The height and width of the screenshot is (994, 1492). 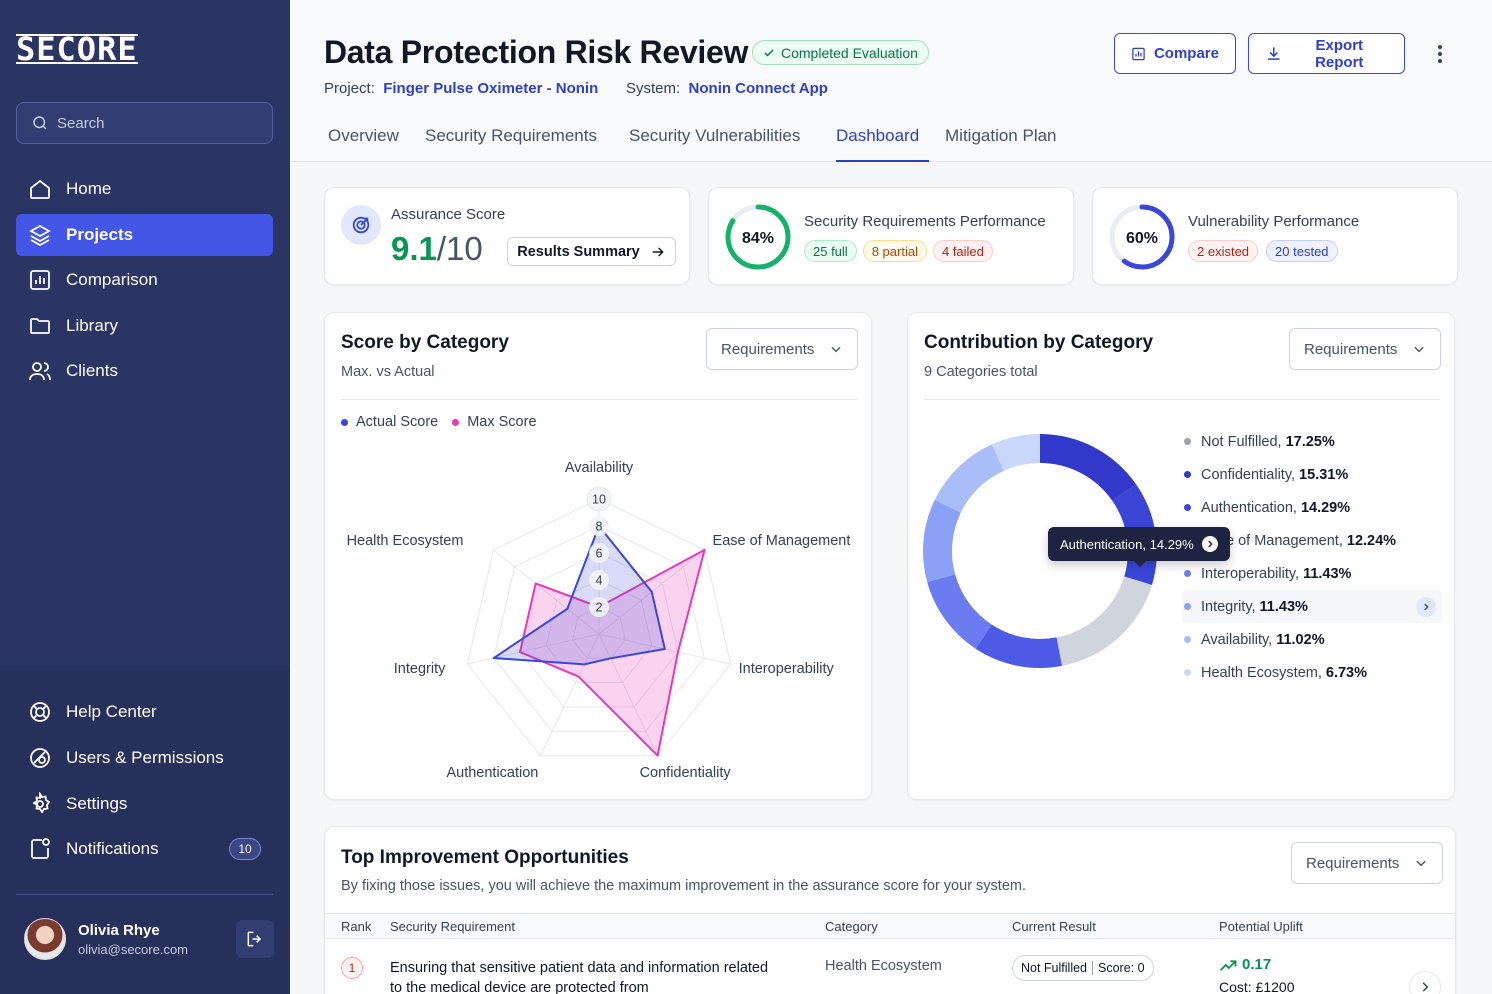 I want to click on project-link: Finger Pulse Oximeter - Nonin, so click(x=490, y=88).